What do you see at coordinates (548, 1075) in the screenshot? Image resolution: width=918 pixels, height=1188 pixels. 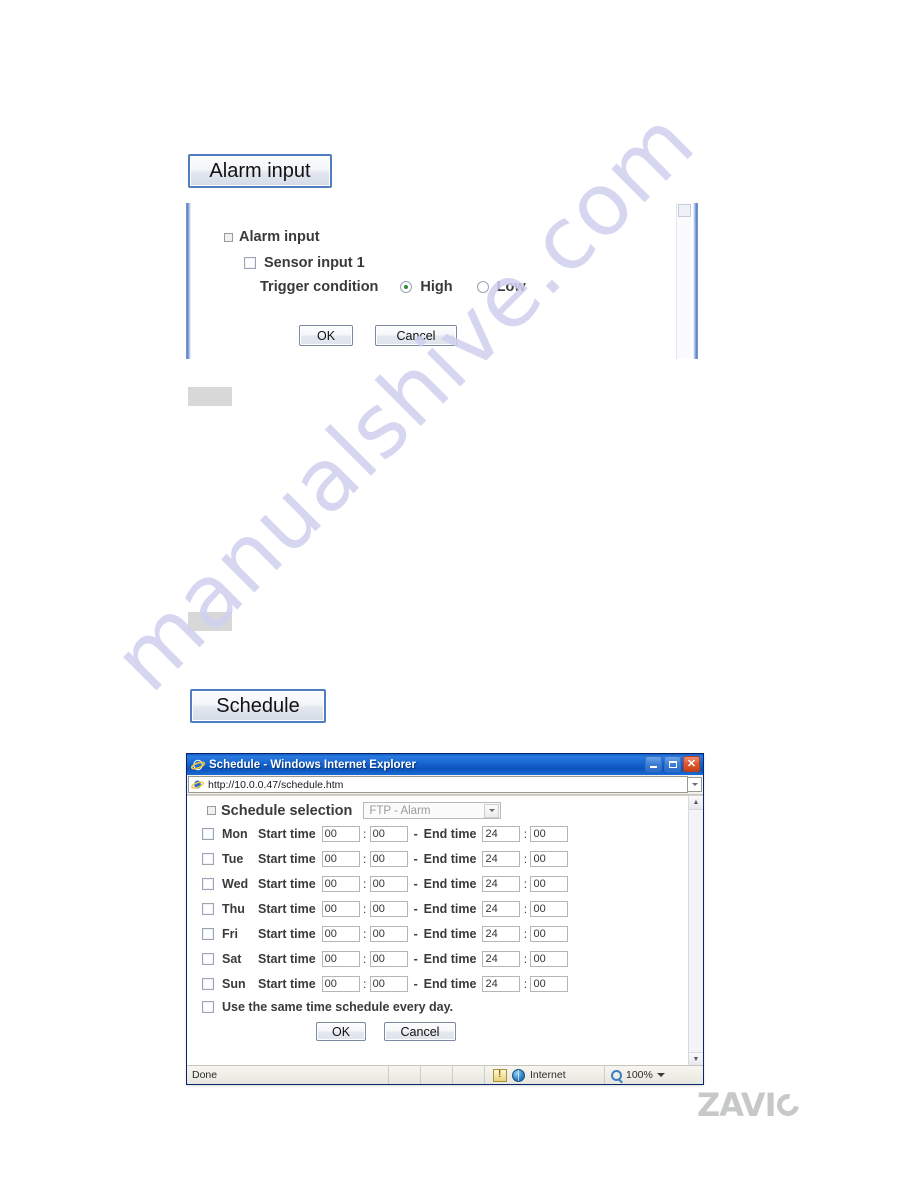 I see `security-zone-text: Internet` at bounding box center [548, 1075].